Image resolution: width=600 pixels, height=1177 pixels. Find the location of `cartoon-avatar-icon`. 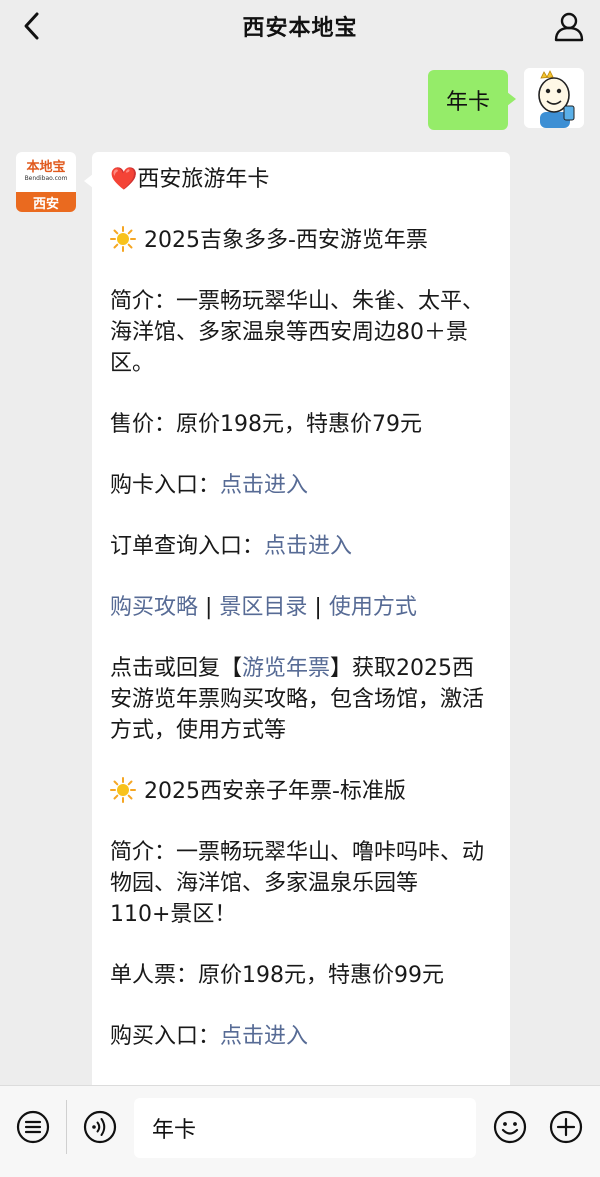

cartoon-avatar-icon is located at coordinates (554, 98).